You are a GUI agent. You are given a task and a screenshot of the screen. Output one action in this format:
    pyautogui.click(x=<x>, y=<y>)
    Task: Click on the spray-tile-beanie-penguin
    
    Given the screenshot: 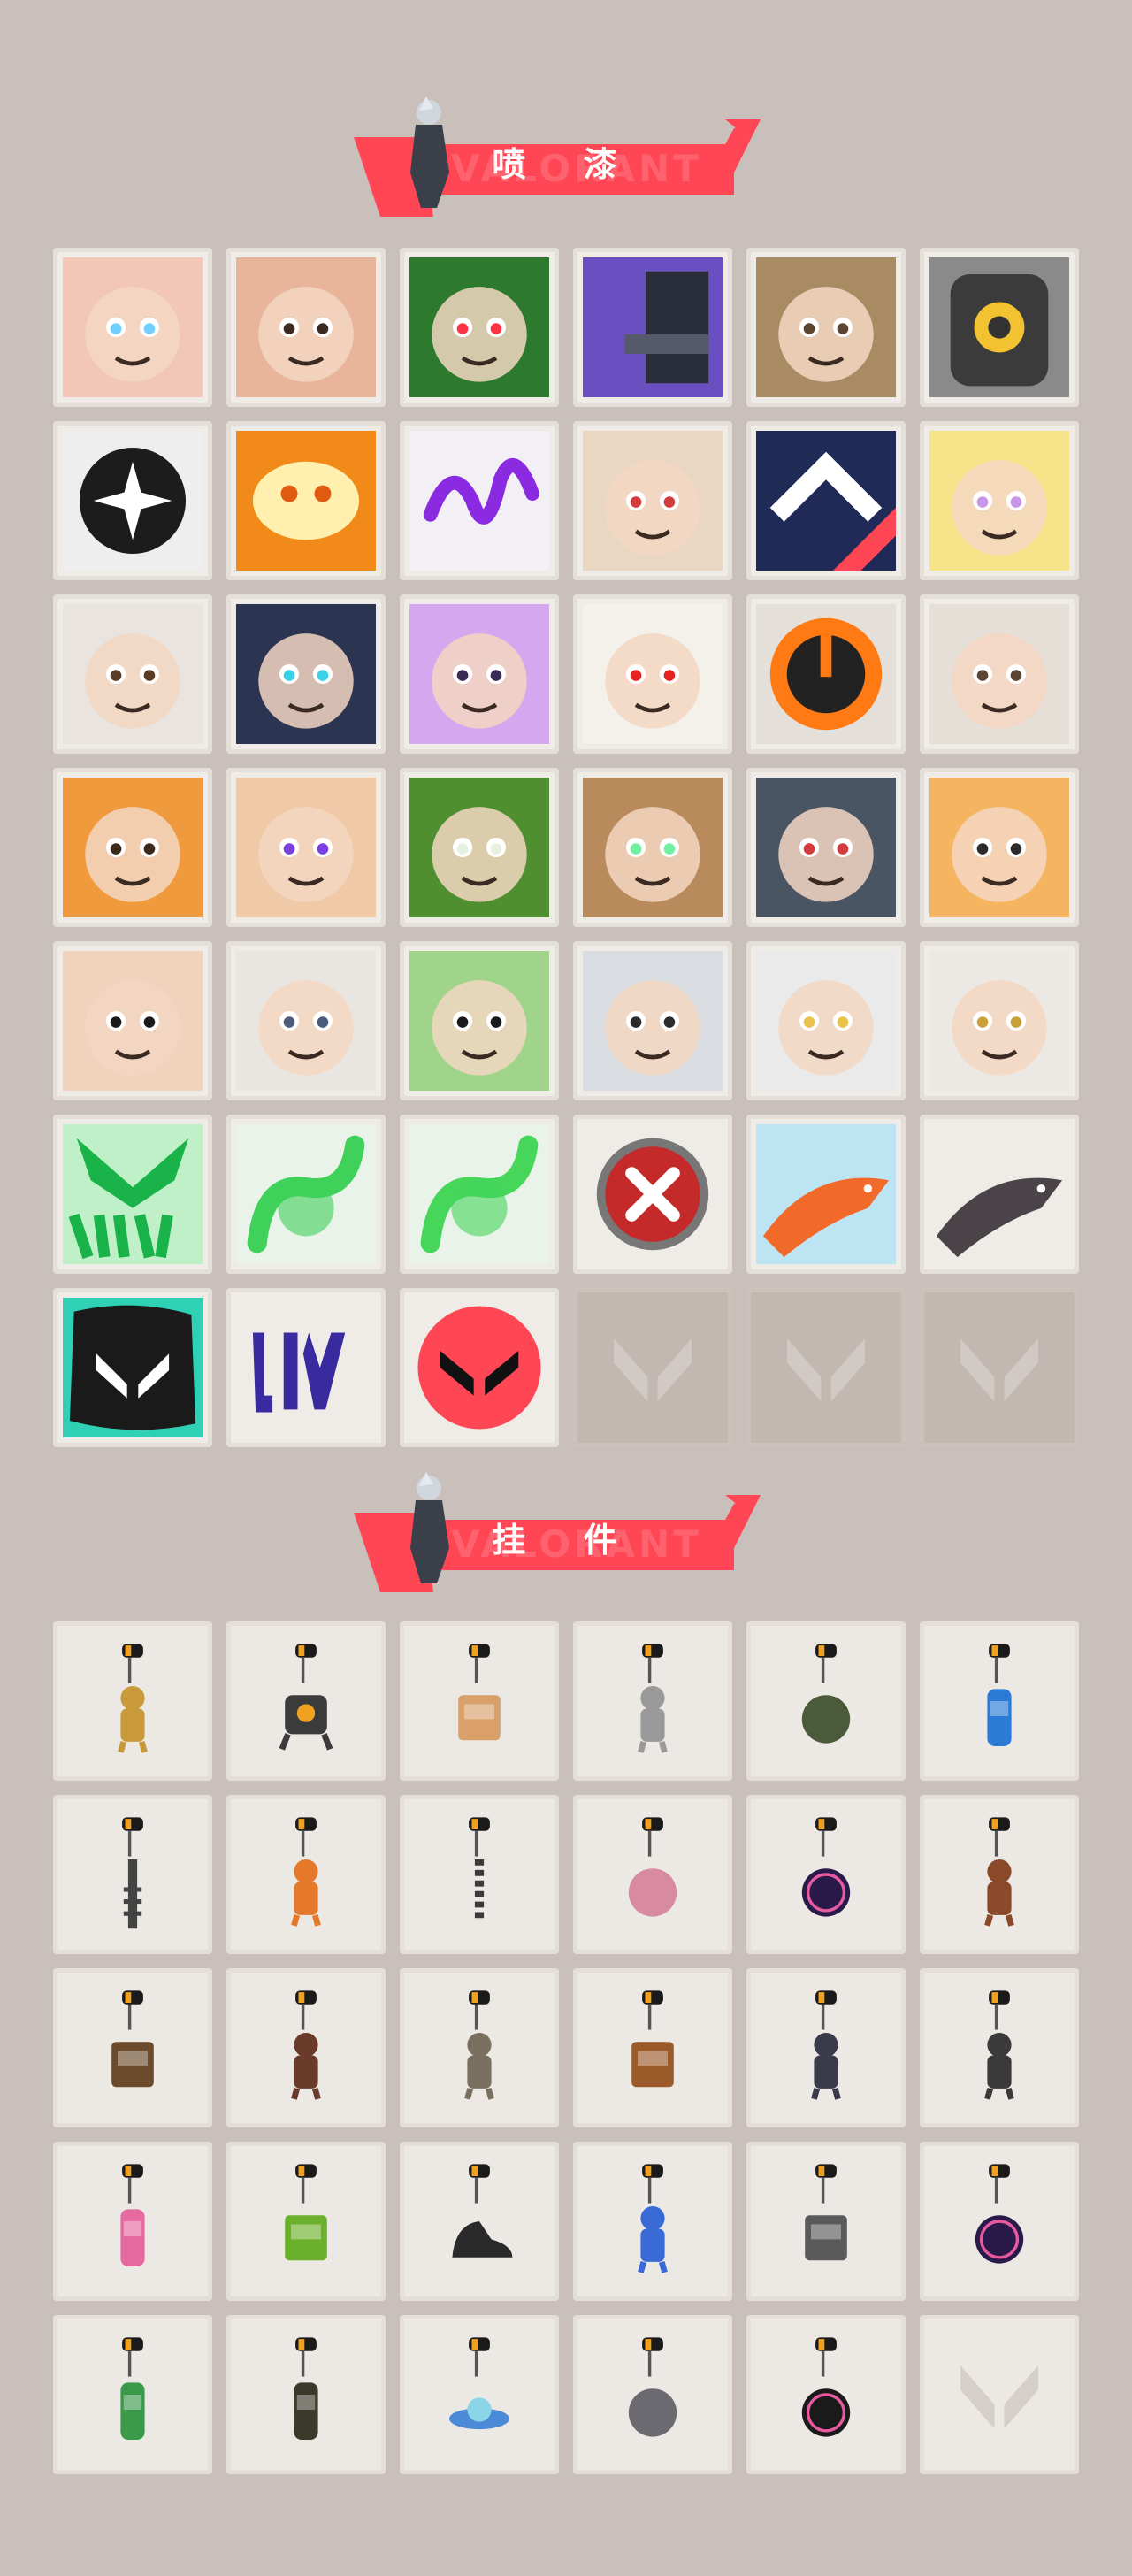 What is the action you would take?
    pyautogui.click(x=826, y=327)
    